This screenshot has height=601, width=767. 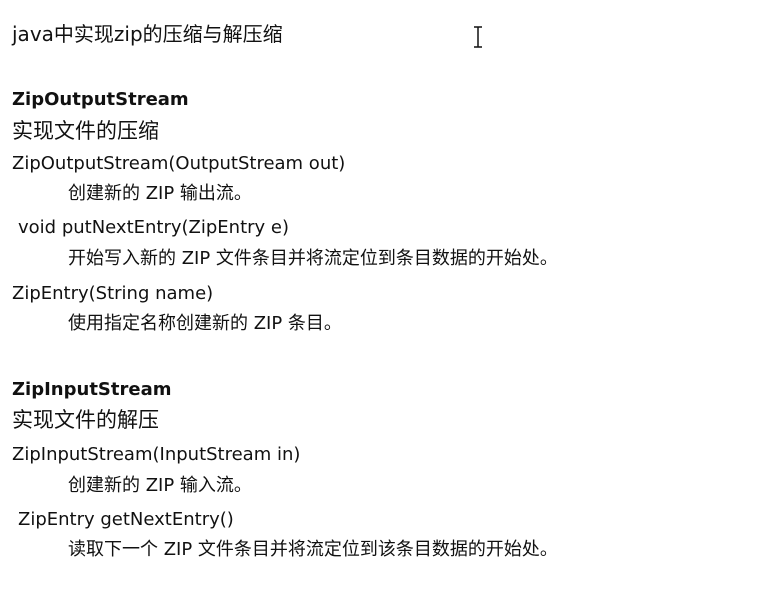 I want to click on section-description: 实现文件的解压, so click(x=85, y=420).